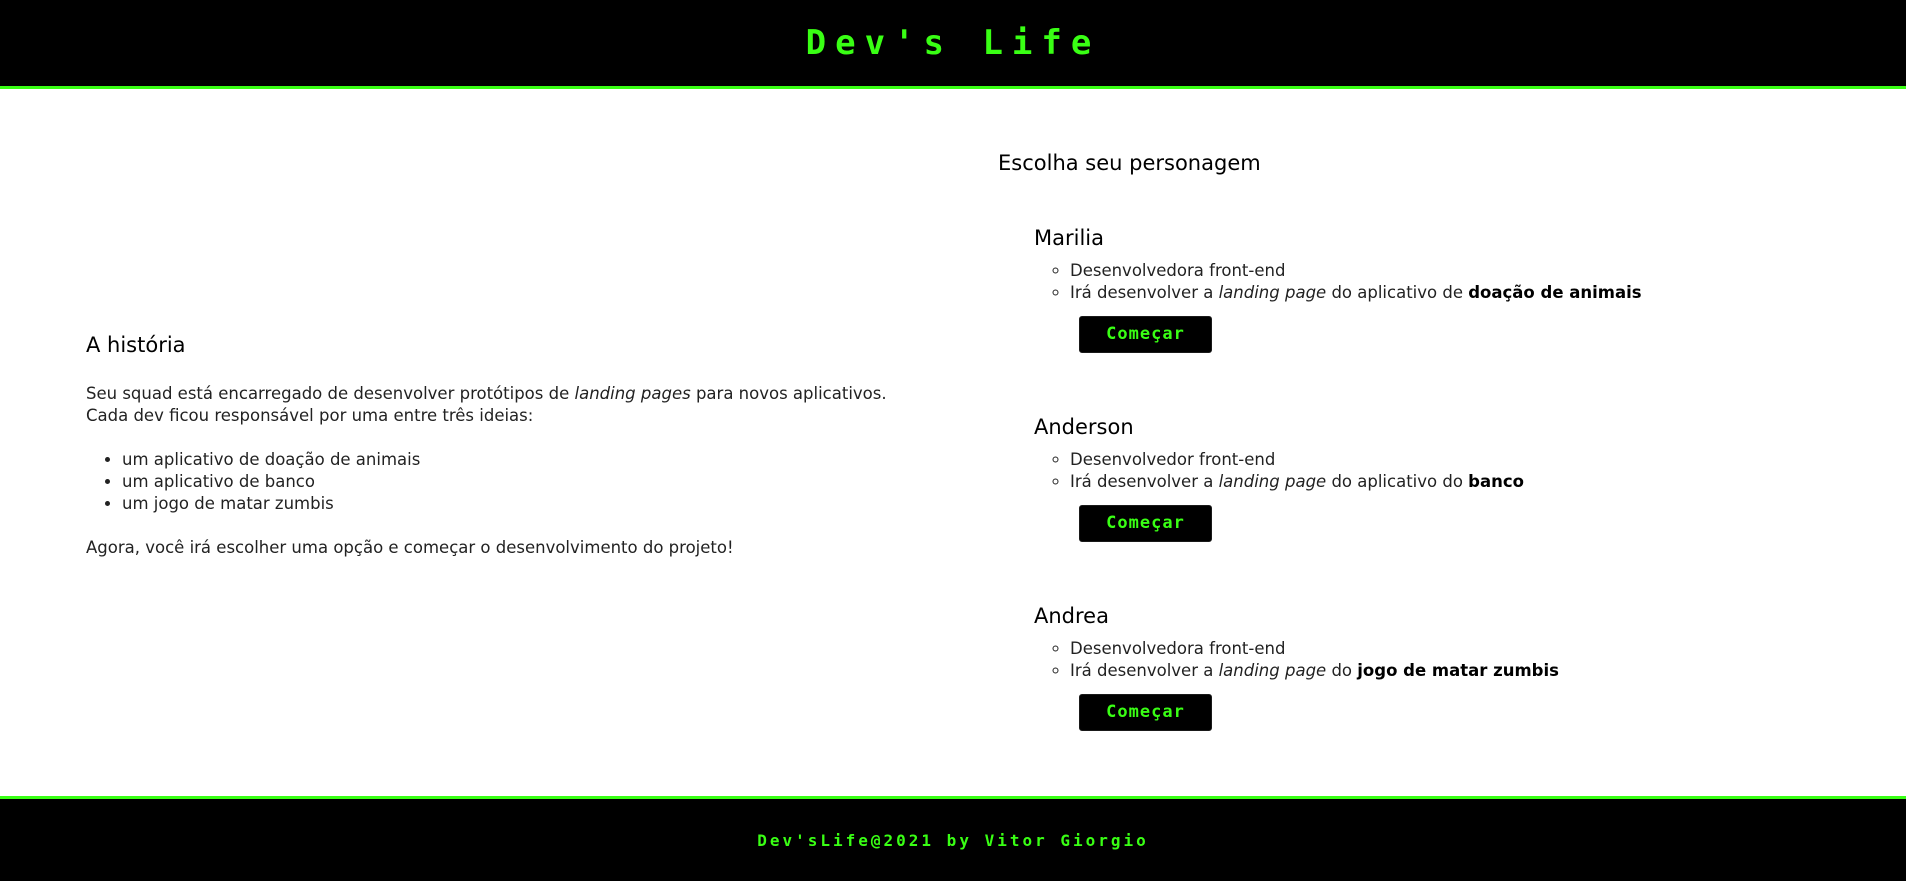  What do you see at coordinates (1145, 523) in the screenshot?
I see `start-button-anderson: Começar` at bounding box center [1145, 523].